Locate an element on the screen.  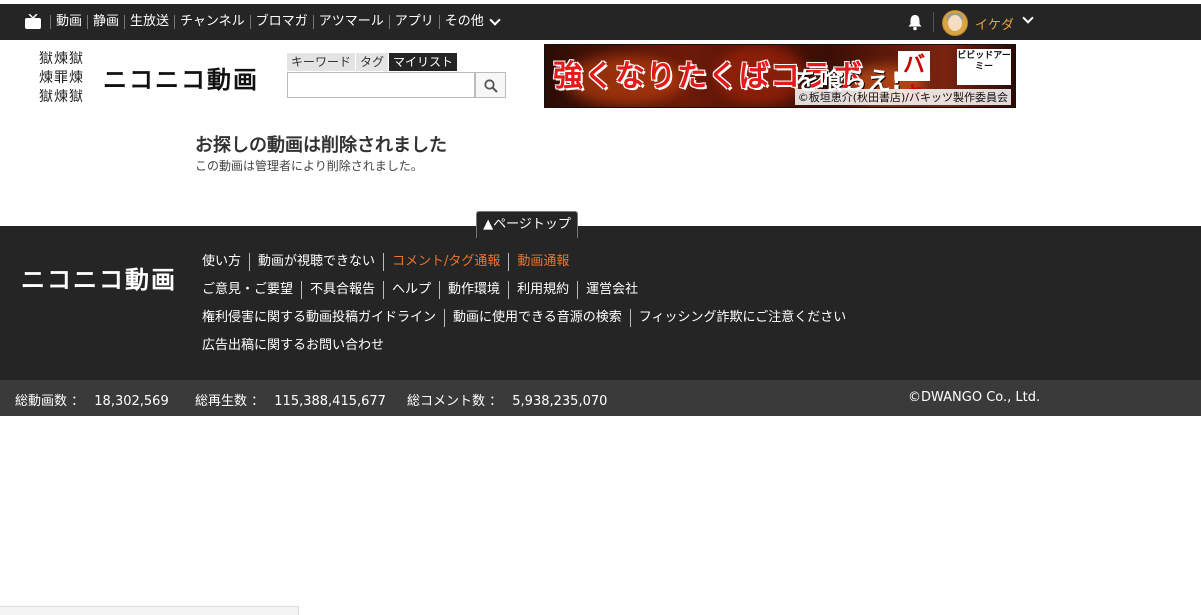
search-button is located at coordinates (490, 85).